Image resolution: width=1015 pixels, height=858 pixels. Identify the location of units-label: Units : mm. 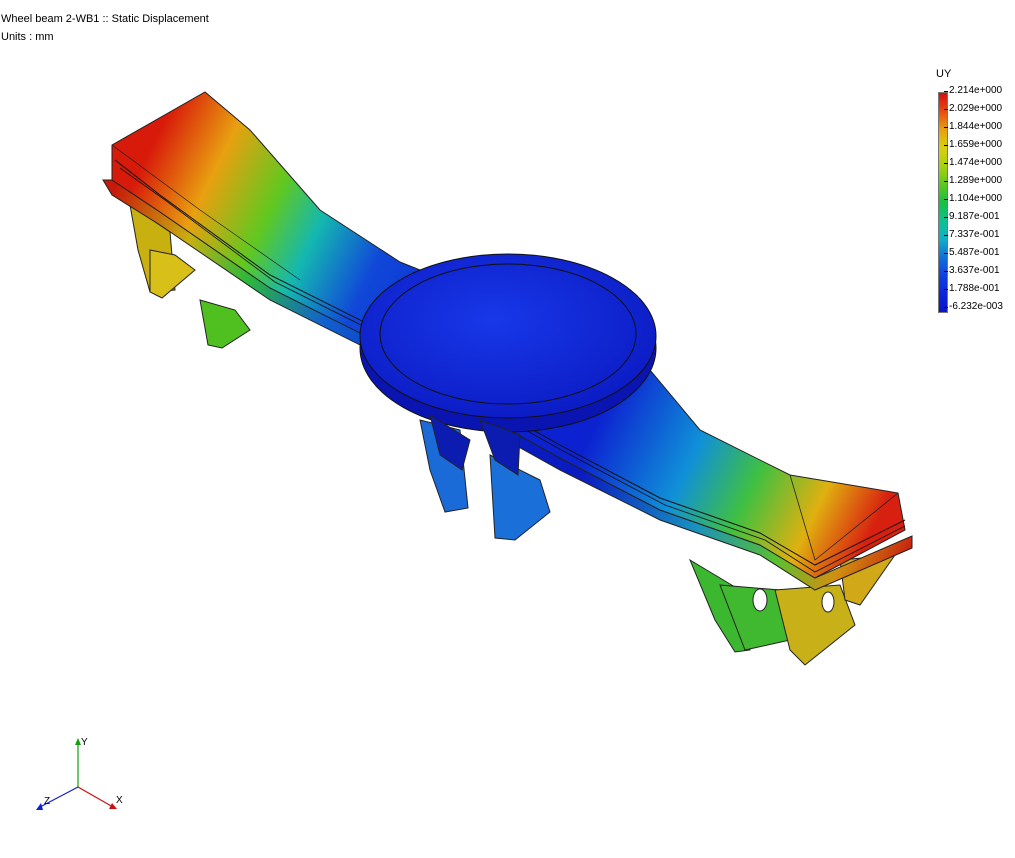
(27, 37).